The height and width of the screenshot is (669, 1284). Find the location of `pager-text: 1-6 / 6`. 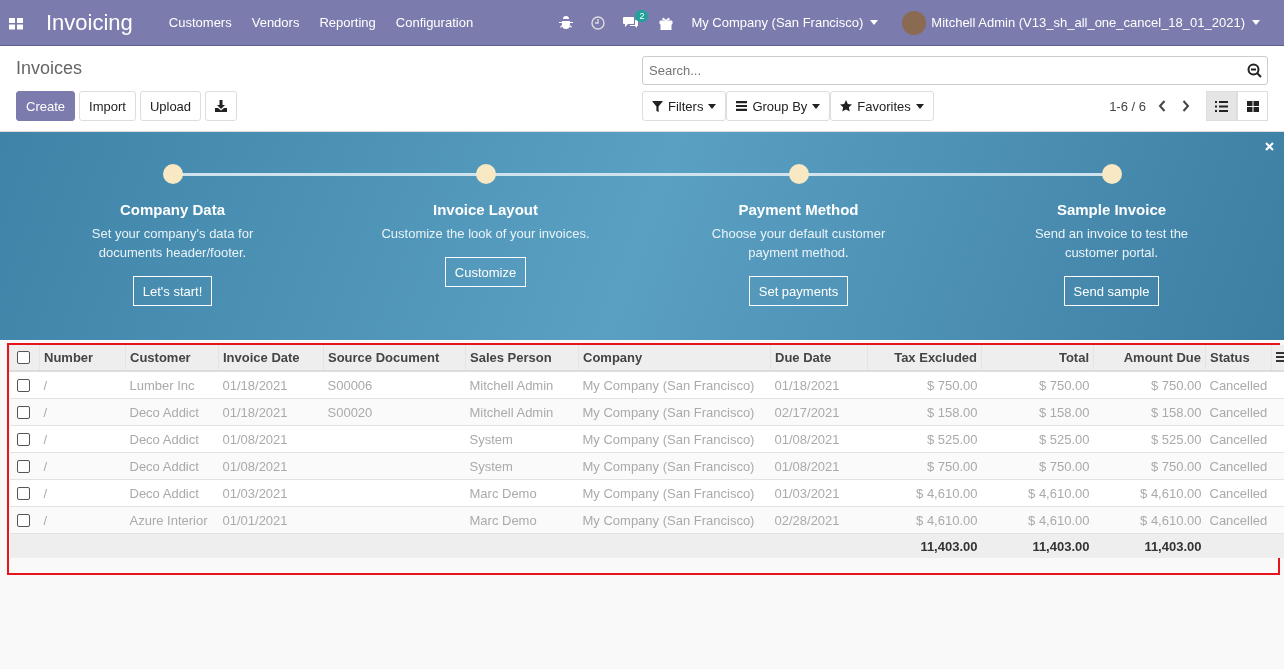

pager-text: 1-6 / 6 is located at coordinates (1127, 106).